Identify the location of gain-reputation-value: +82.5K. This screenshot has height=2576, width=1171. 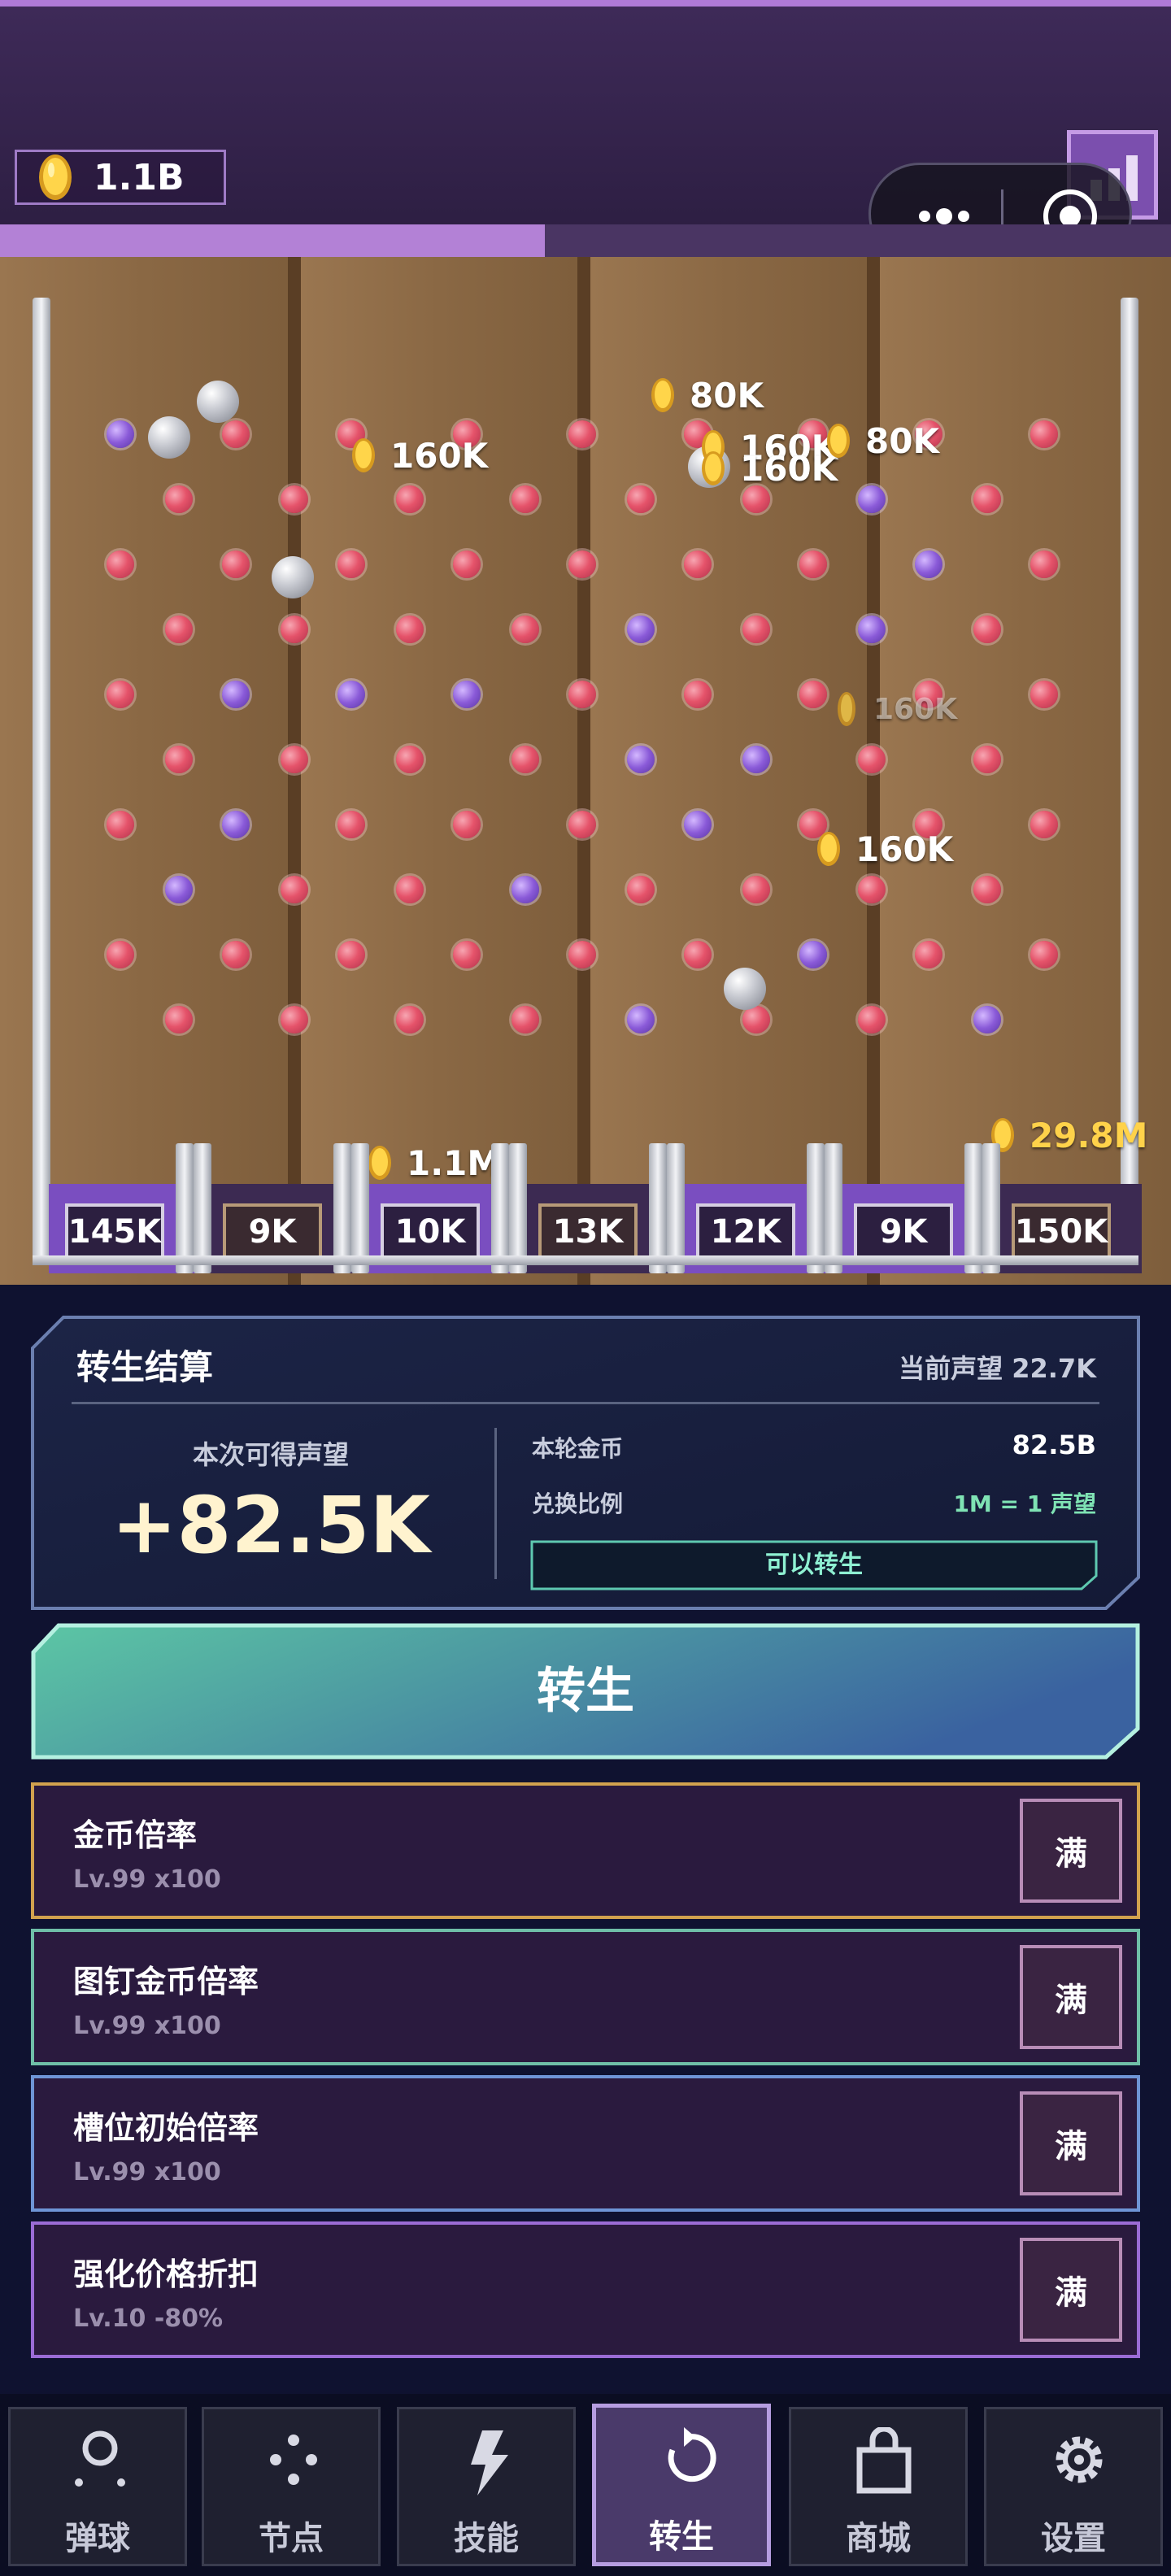
(270, 1526).